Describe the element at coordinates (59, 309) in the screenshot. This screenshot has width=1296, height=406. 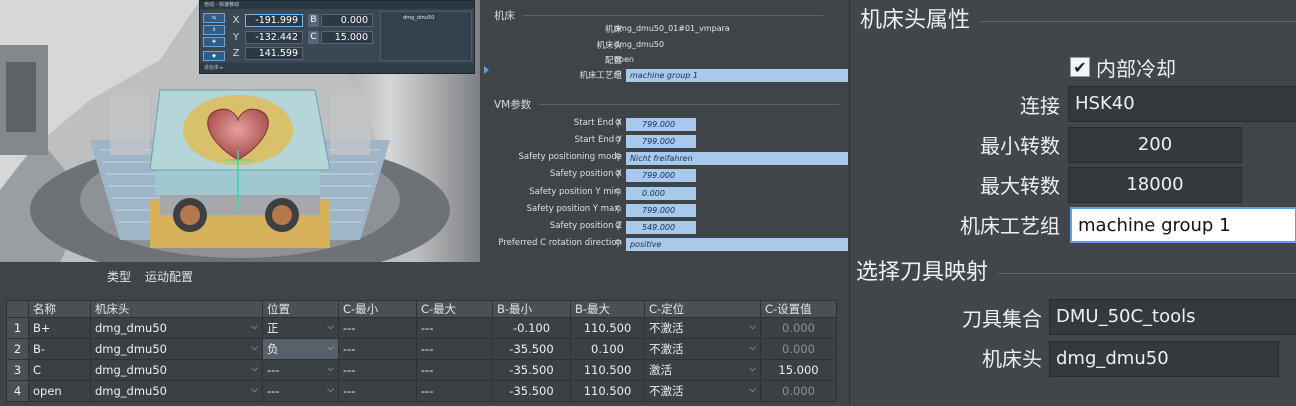
I see `header-name: 名称` at that location.